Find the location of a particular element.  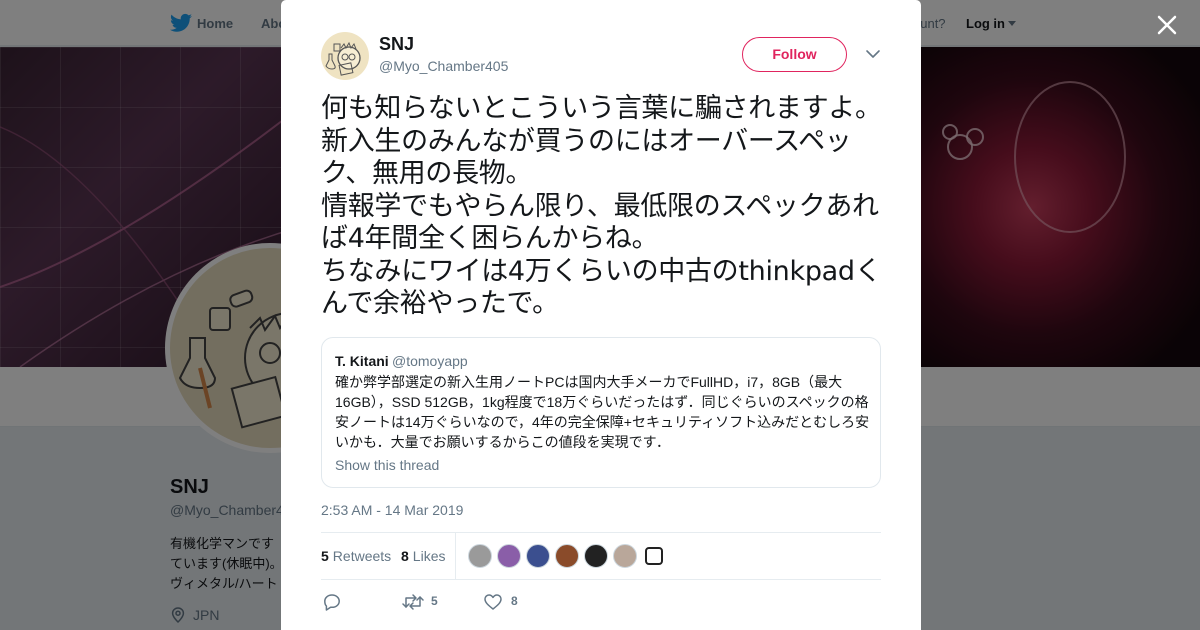

tweet-stats: 5 Retweets 8 Likes is located at coordinates (601, 556).